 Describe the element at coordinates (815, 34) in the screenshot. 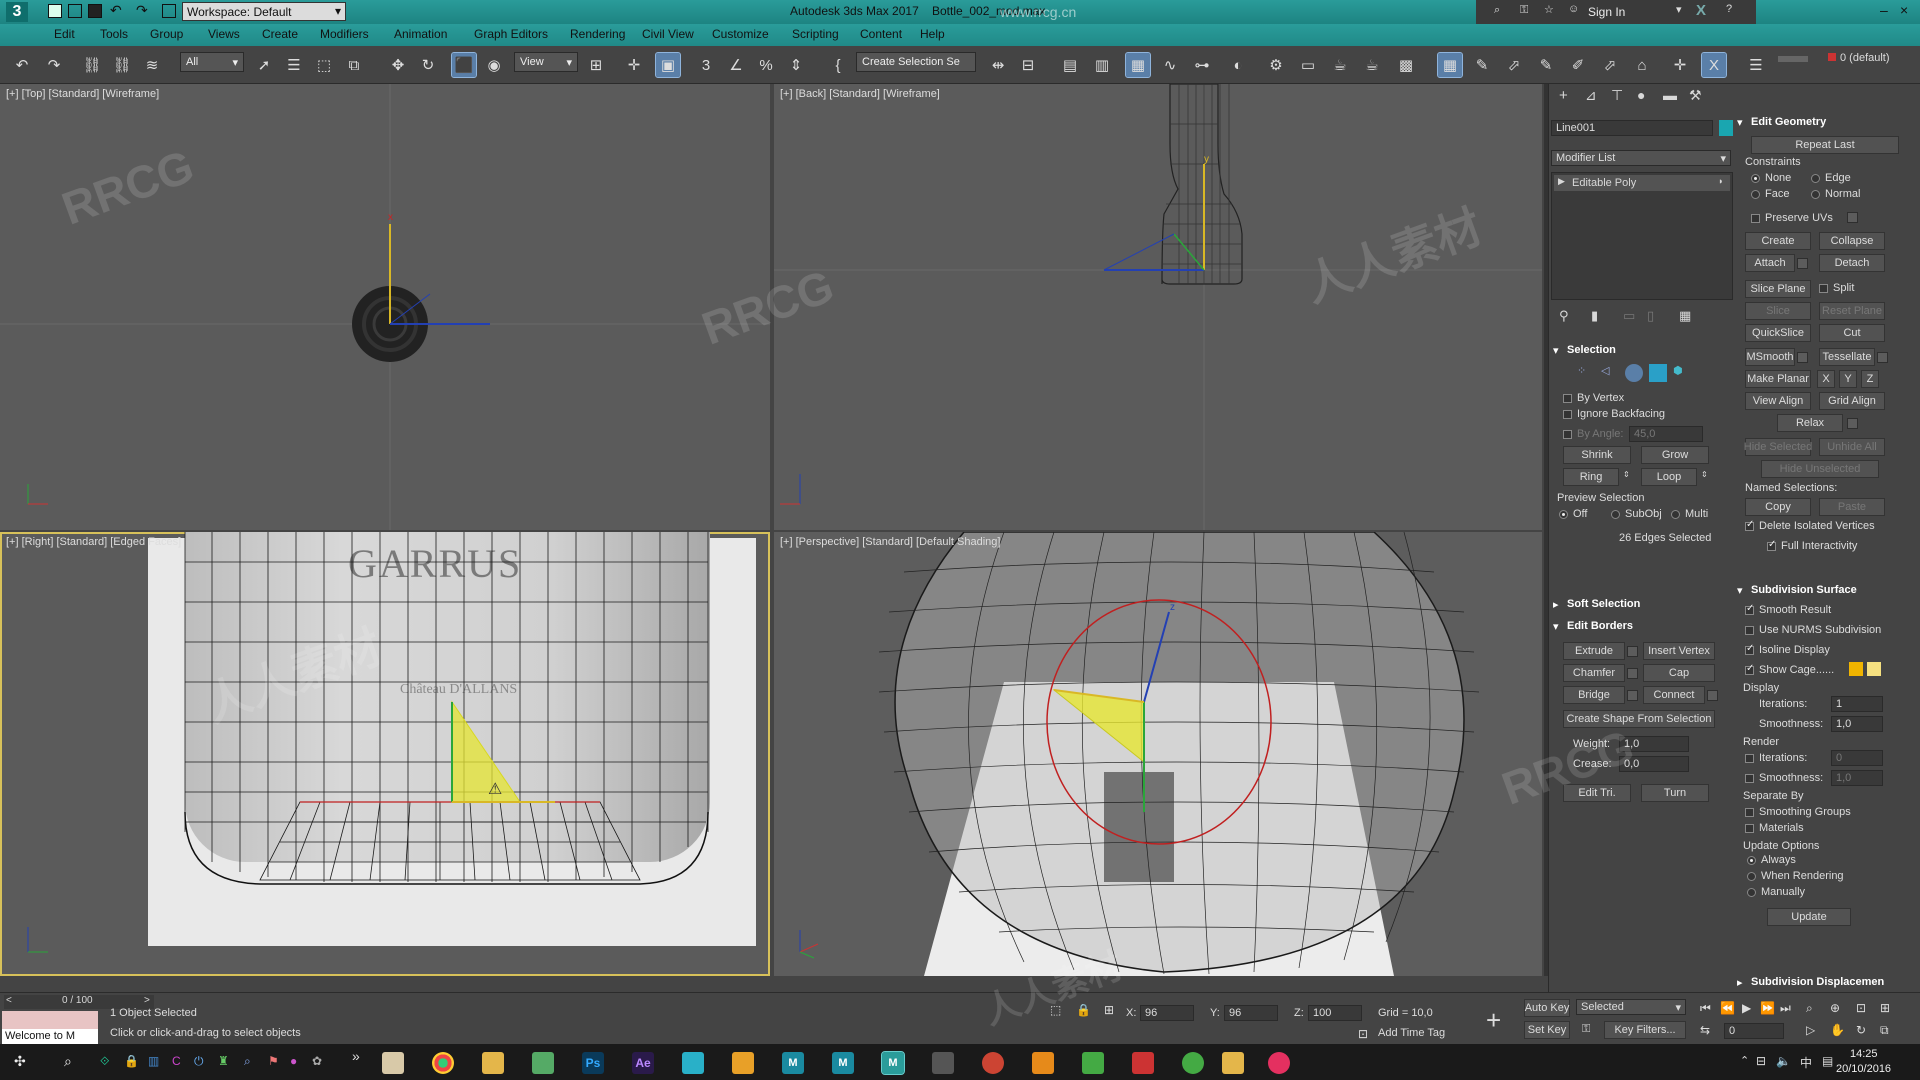

I see `menu-scripting: Scripting` at that location.